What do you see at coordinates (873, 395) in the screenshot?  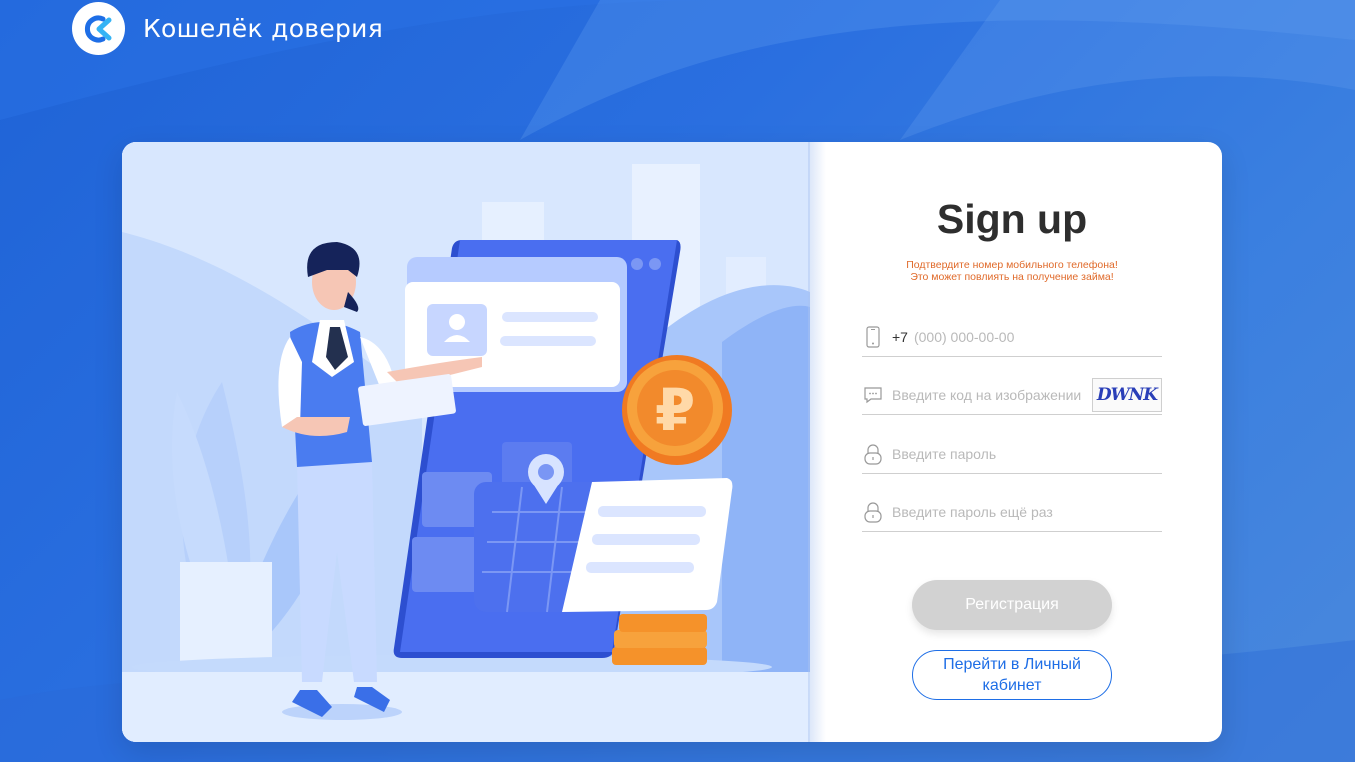 I see `message-icon` at bounding box center [873, 395].